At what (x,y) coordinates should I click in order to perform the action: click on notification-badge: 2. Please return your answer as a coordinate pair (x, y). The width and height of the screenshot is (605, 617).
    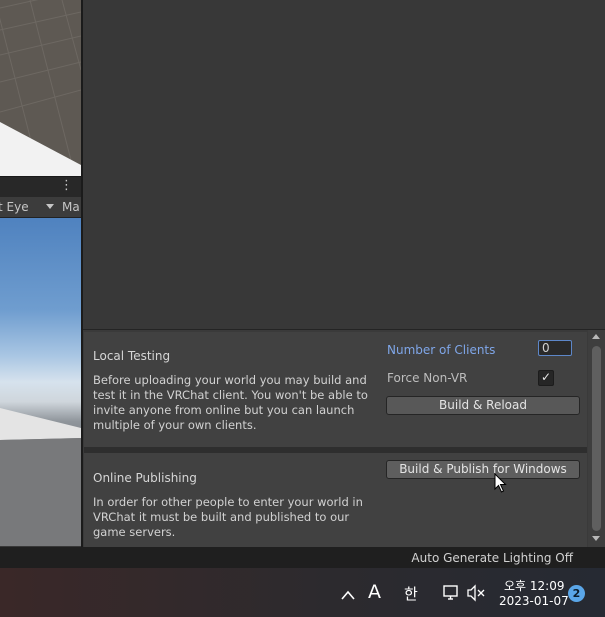
    Looking at the image, I should click on (576, 593).